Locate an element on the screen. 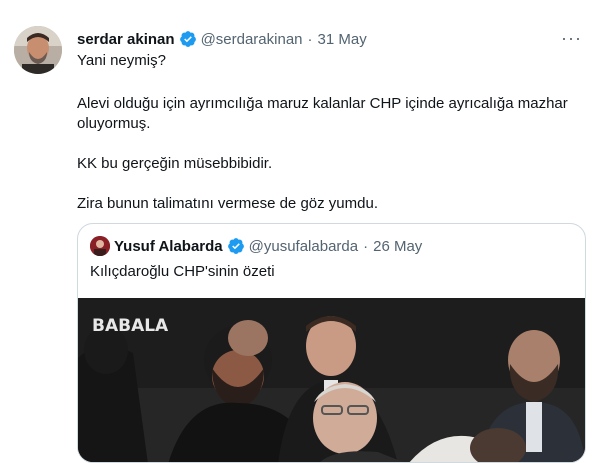 The height and width of the screenshot is (463, 600). tweet-paragraph: Yani neymiş? is located at coordinates (121, 60).